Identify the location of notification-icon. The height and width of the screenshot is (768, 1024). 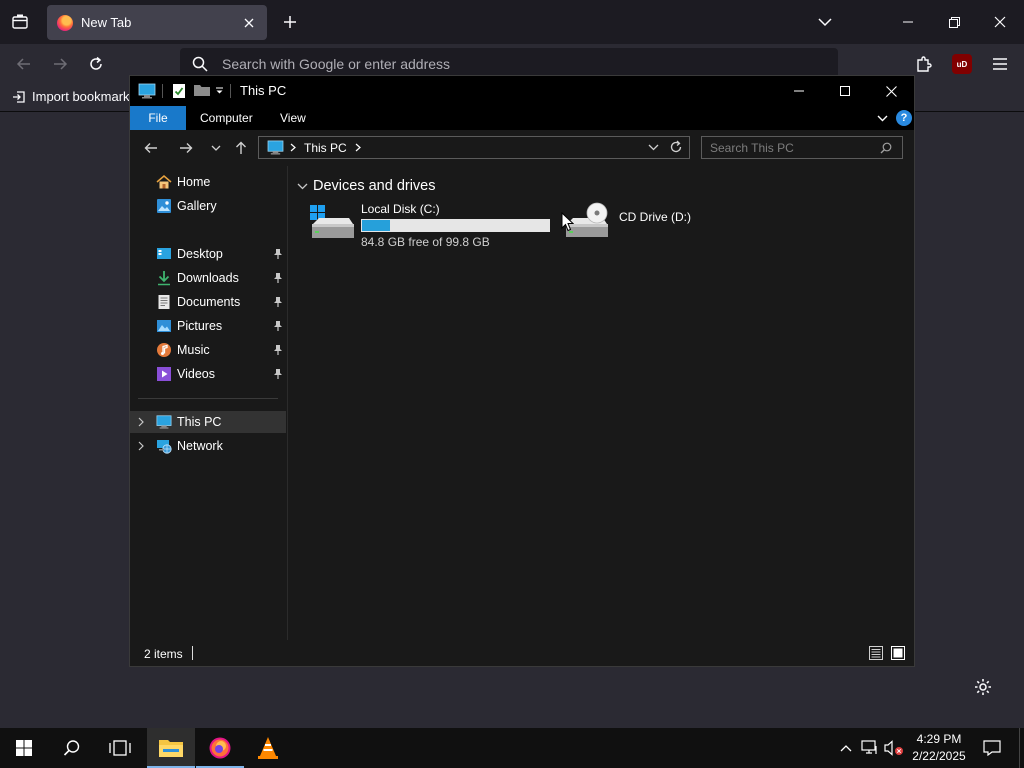
(992, 748).